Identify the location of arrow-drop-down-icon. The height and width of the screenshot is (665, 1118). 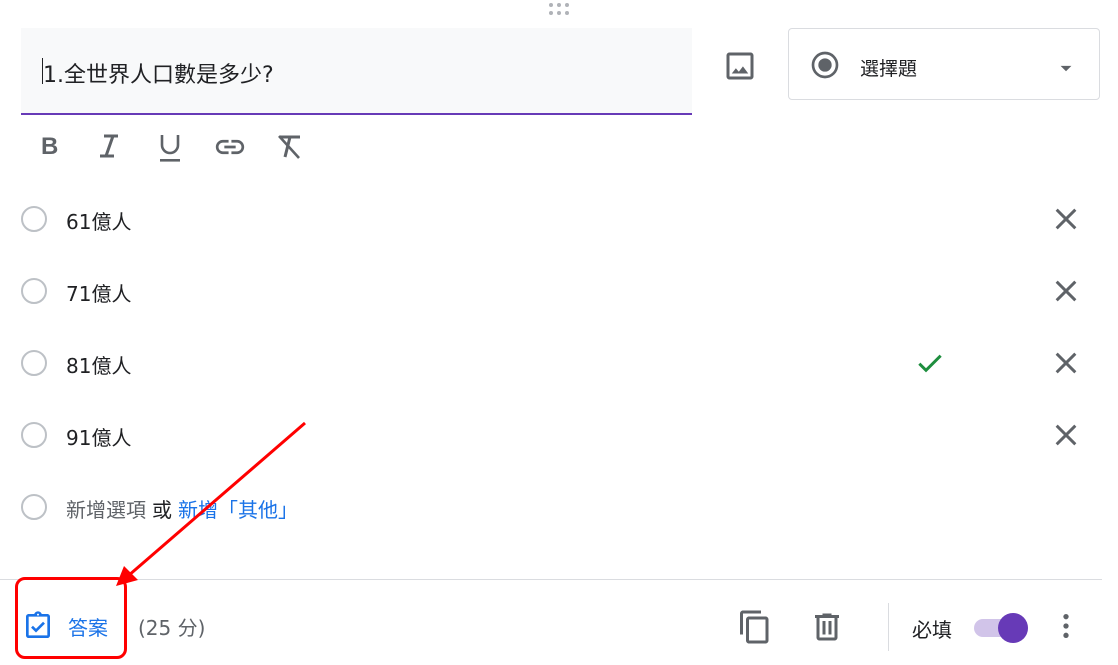
(1066, 68).